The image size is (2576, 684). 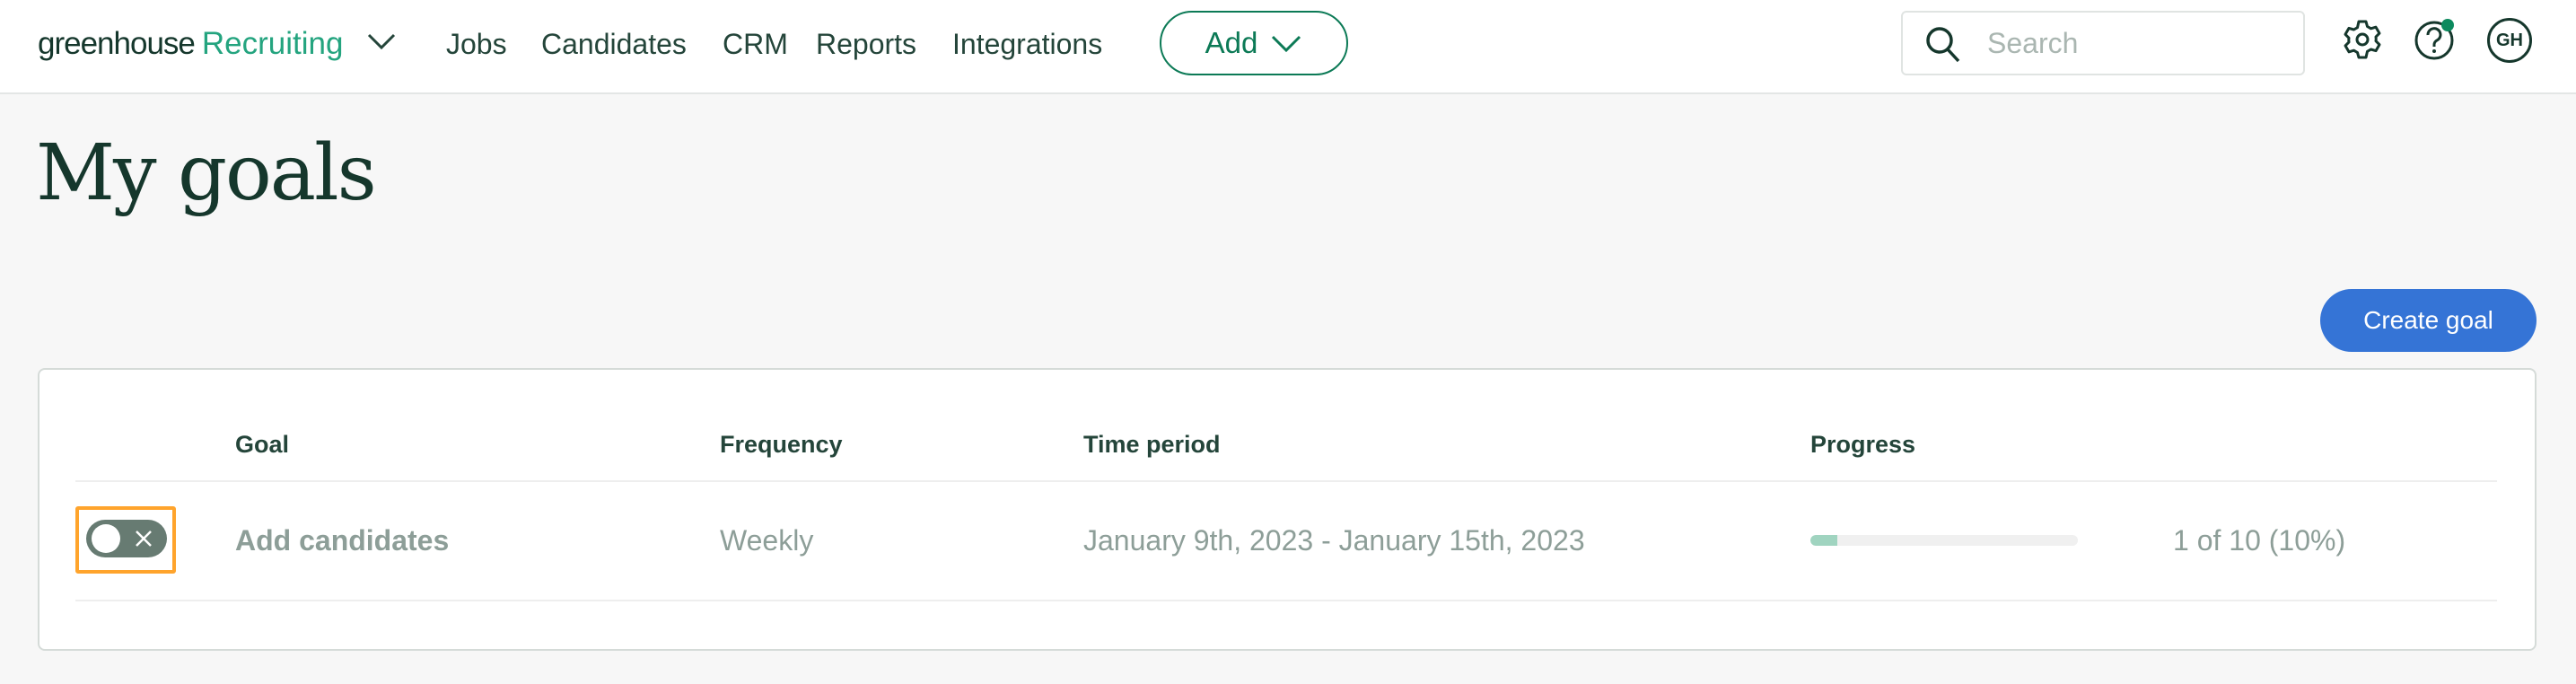 I want to click on close-icon, so click(x=144, y=539).